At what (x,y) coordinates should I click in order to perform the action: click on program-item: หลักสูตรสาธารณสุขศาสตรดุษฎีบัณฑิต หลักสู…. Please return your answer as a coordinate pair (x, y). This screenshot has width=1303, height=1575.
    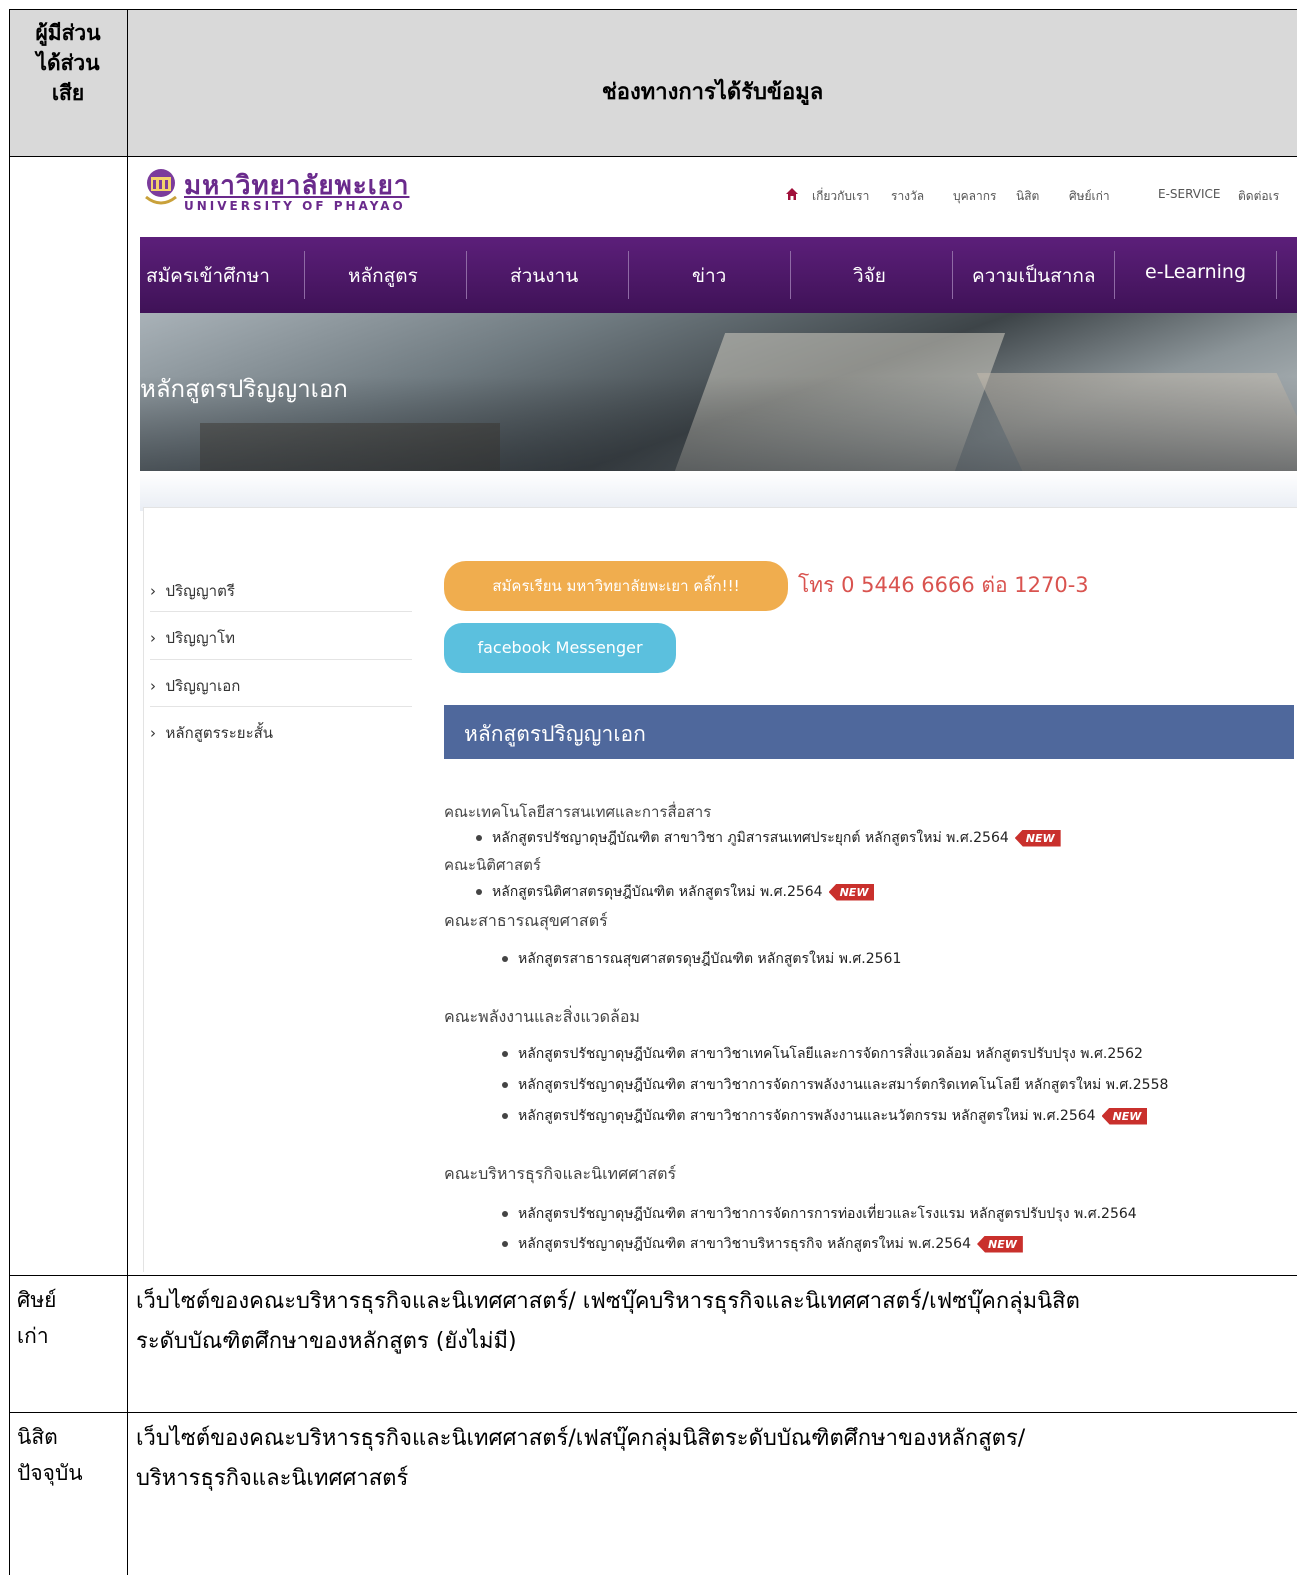
    Looking at the image, I should click on (701, 959).